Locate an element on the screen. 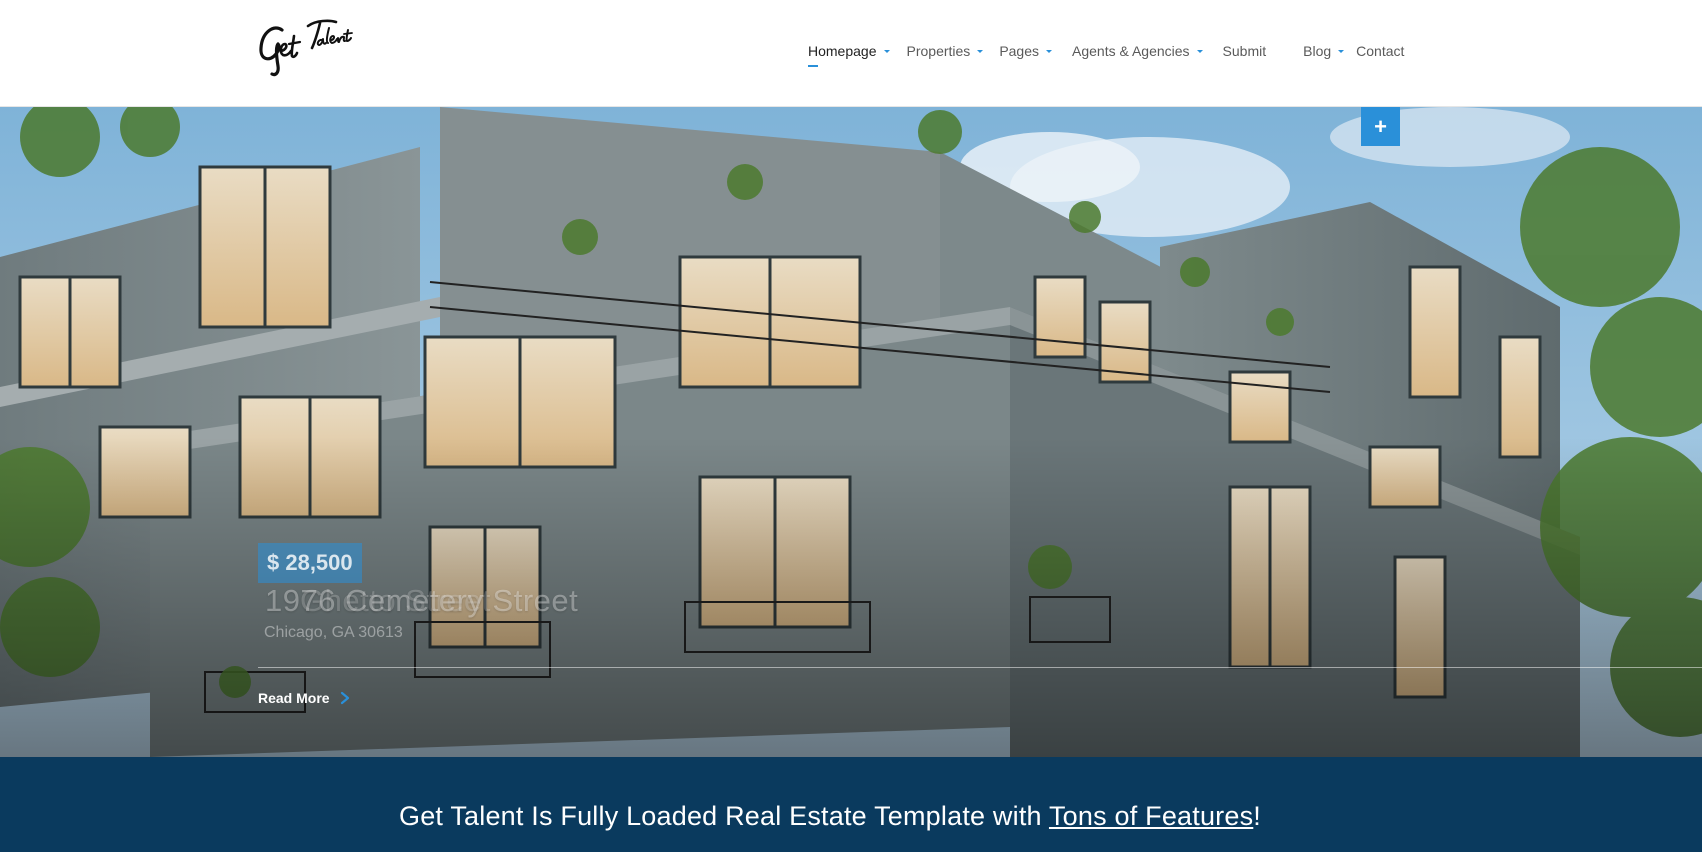 Image resolution: width=1702 pixels, height=852 pixels. price-value: $ 28,500 is located at coordinates (310, 562).